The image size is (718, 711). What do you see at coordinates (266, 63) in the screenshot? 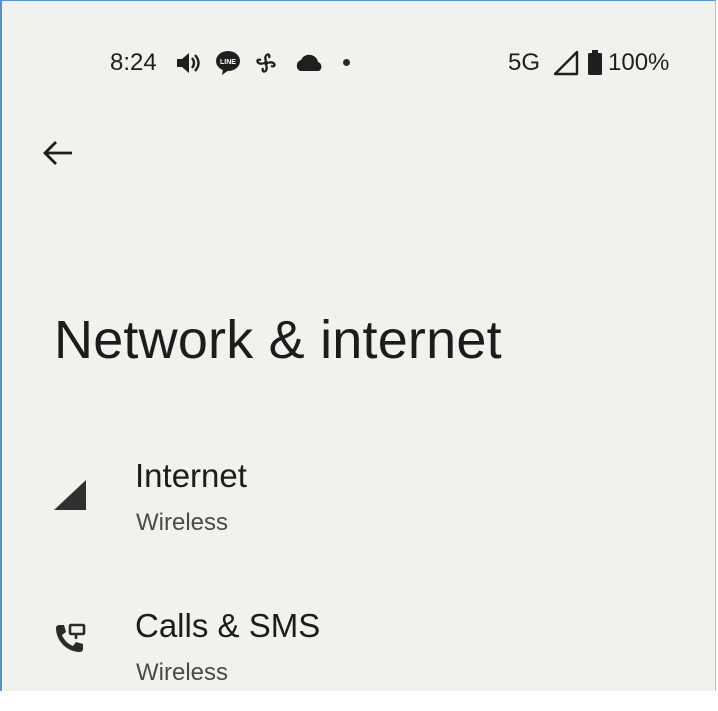
I see `pinwheel-icon` at bounding box center [266, 63].